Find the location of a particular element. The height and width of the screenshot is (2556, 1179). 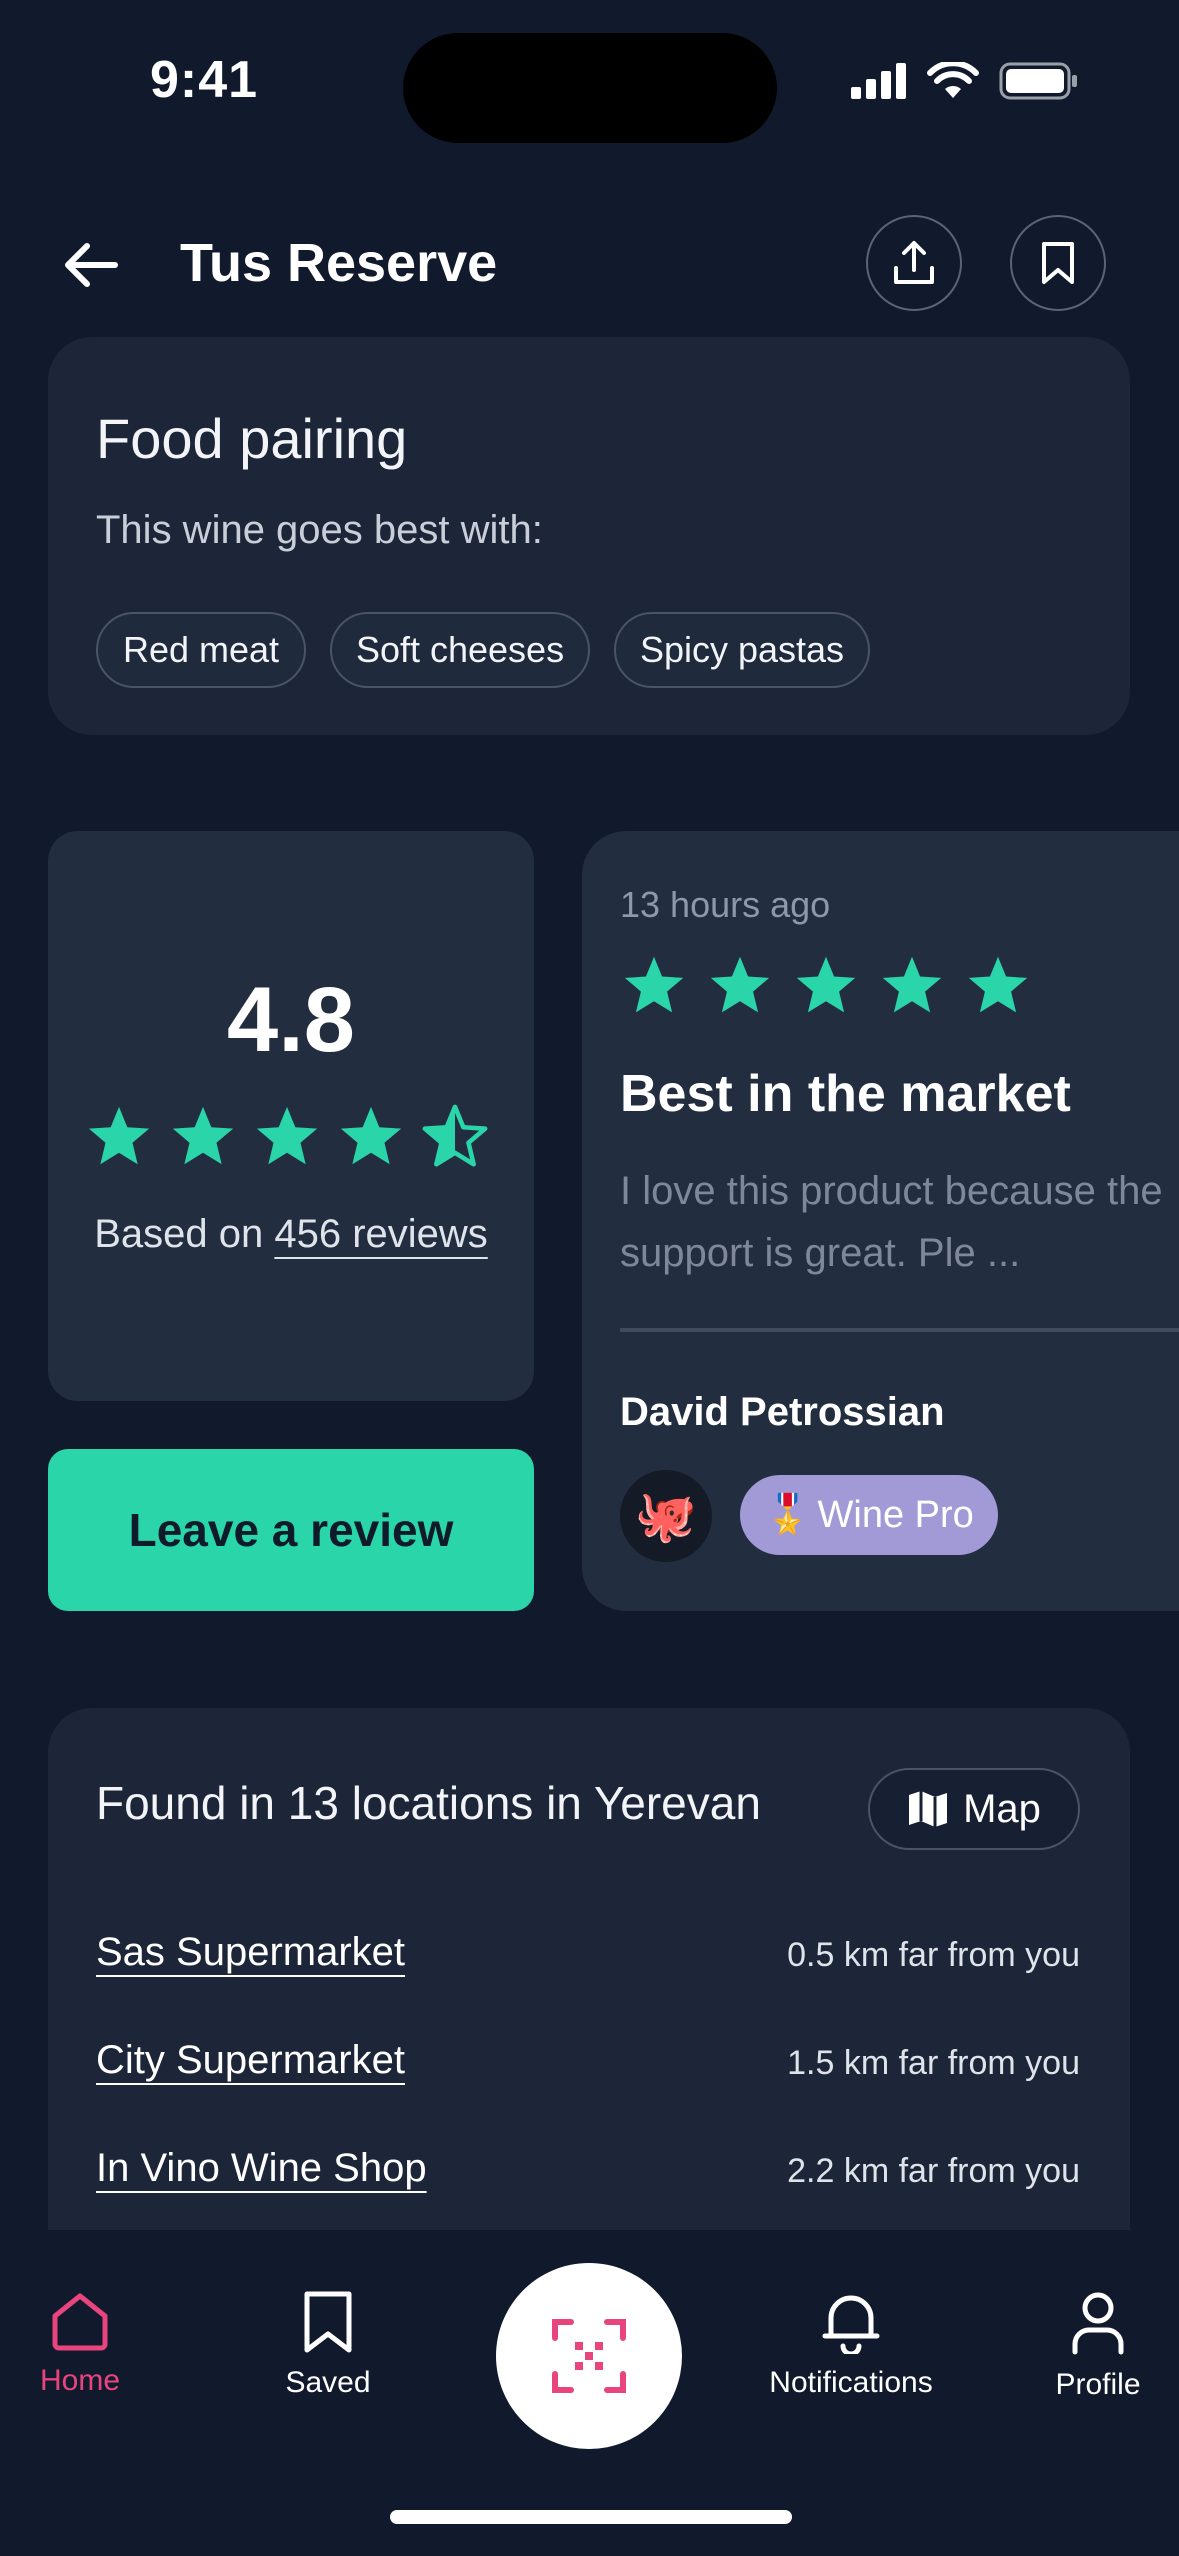

location-link: Sas Supermarket is located at coordinates (250, 1952).